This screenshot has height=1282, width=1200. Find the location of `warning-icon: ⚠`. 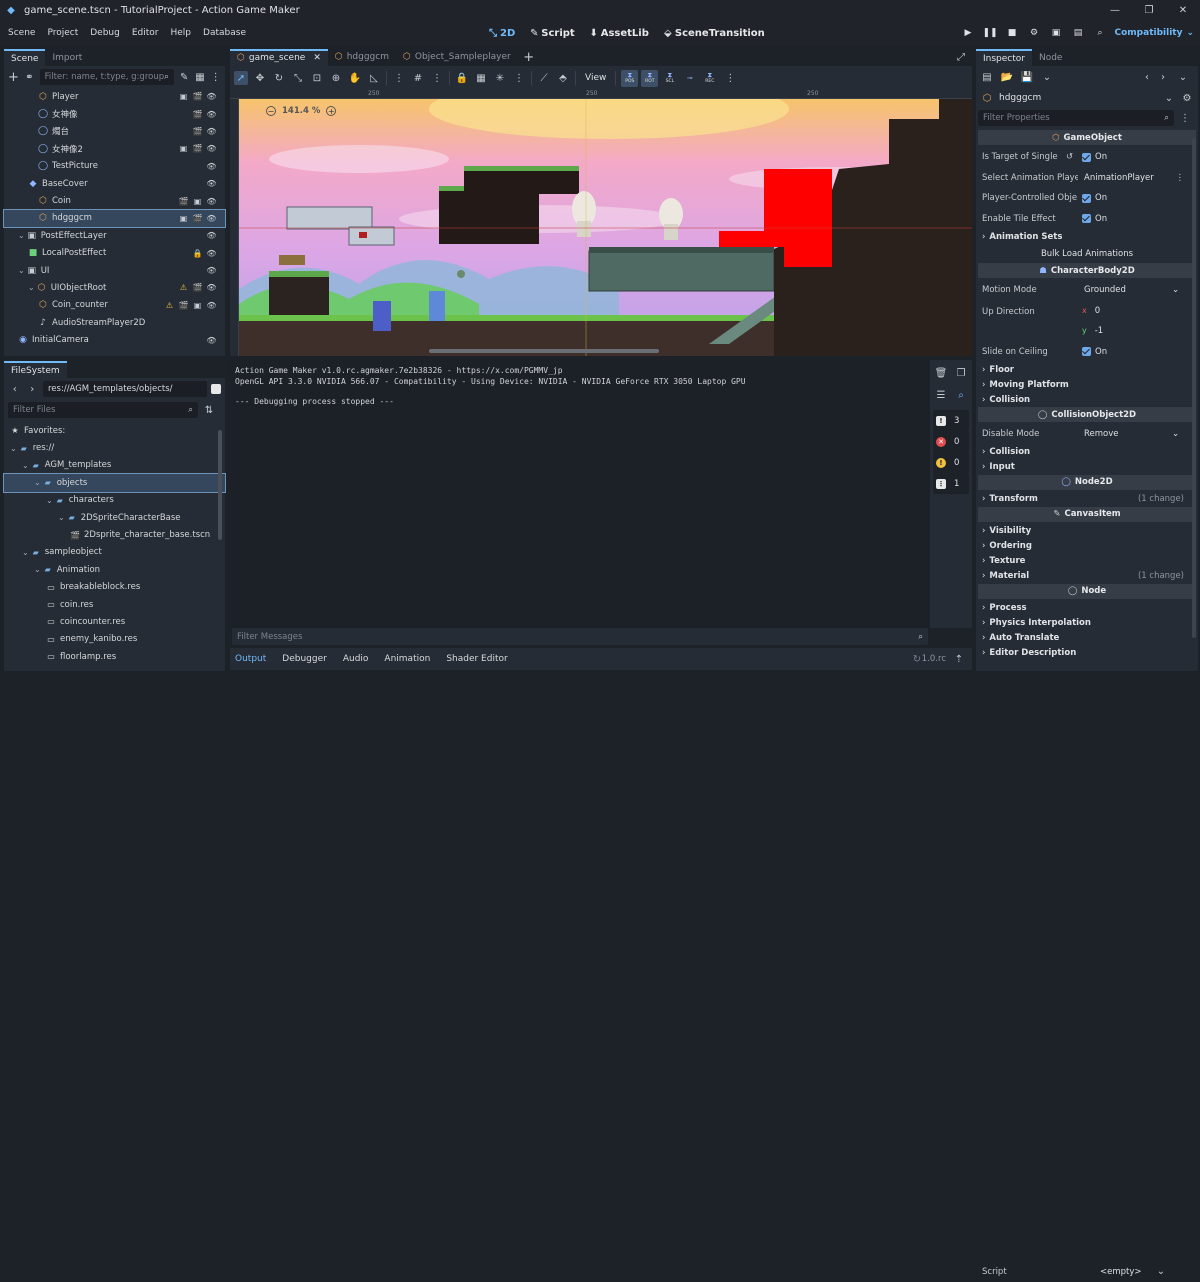

warning-icon: ⚠ is located at coordinates (183, 288).